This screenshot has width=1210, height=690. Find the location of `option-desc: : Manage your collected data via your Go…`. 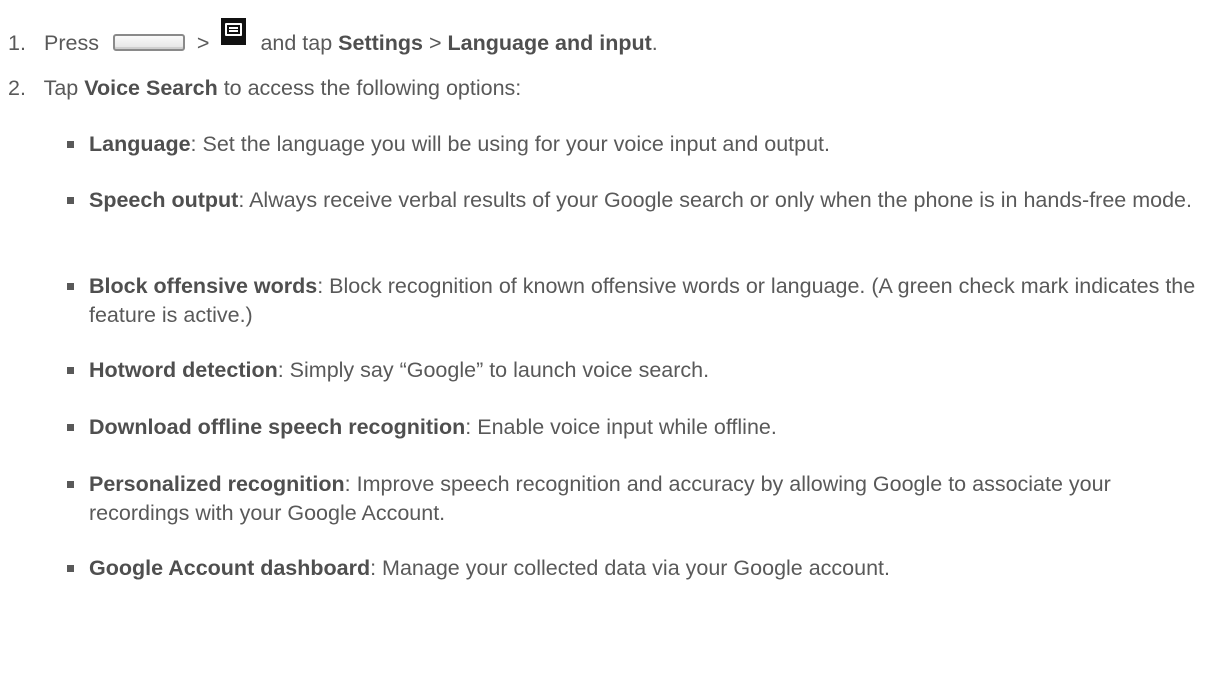

option-desc: : Manage your collected data via your Go… is located at coordinates (630, 568).